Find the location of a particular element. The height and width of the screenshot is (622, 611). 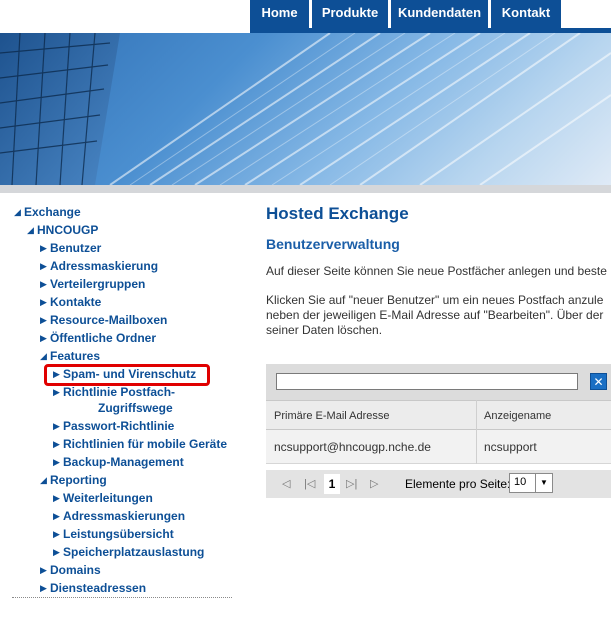

tree-item-verteilergruppen: ▶ Verteilergruppen is located at coordinates (92, 284).